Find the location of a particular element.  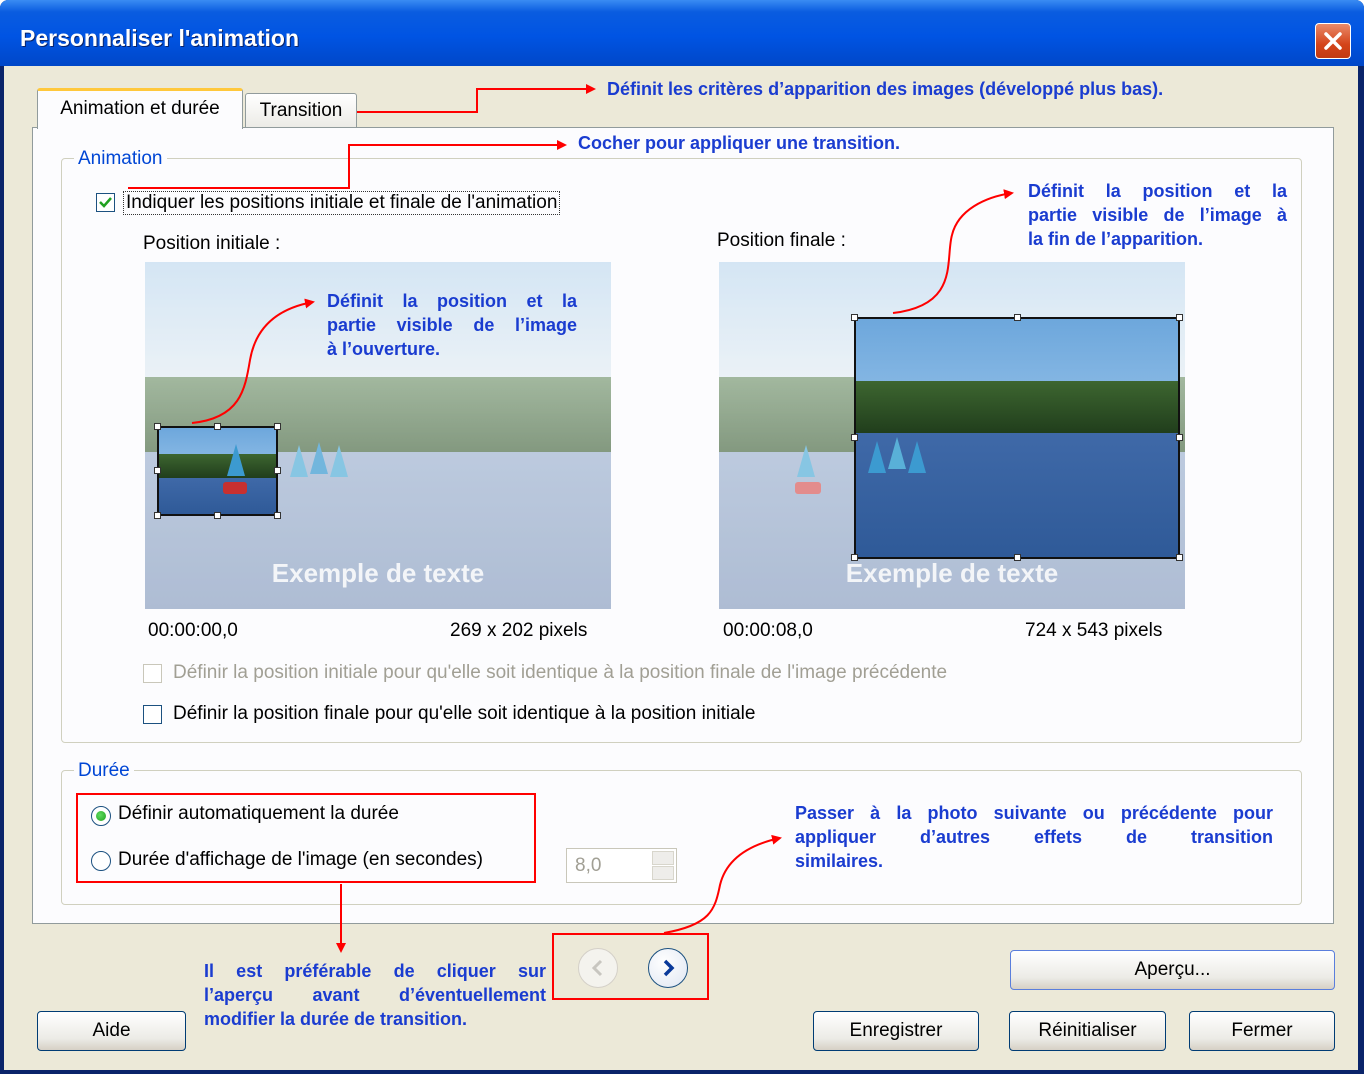

initial-size: 269 x 202 pixels is located at coordinates (519, 630).